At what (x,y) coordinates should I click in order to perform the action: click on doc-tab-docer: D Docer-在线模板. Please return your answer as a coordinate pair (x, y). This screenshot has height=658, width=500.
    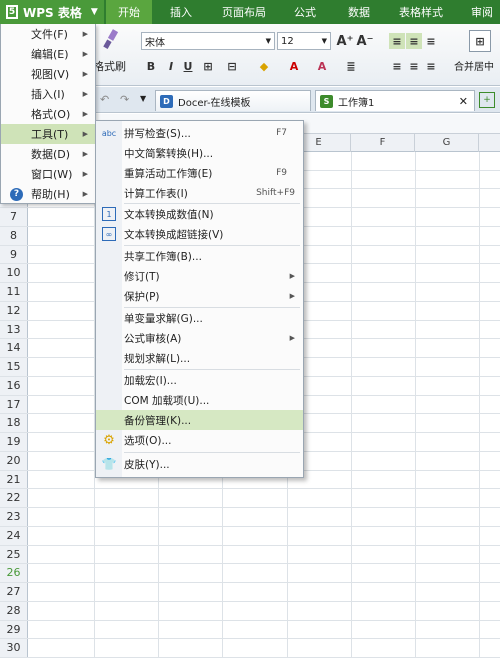
    Looking at the image, I should click on (233, 100).